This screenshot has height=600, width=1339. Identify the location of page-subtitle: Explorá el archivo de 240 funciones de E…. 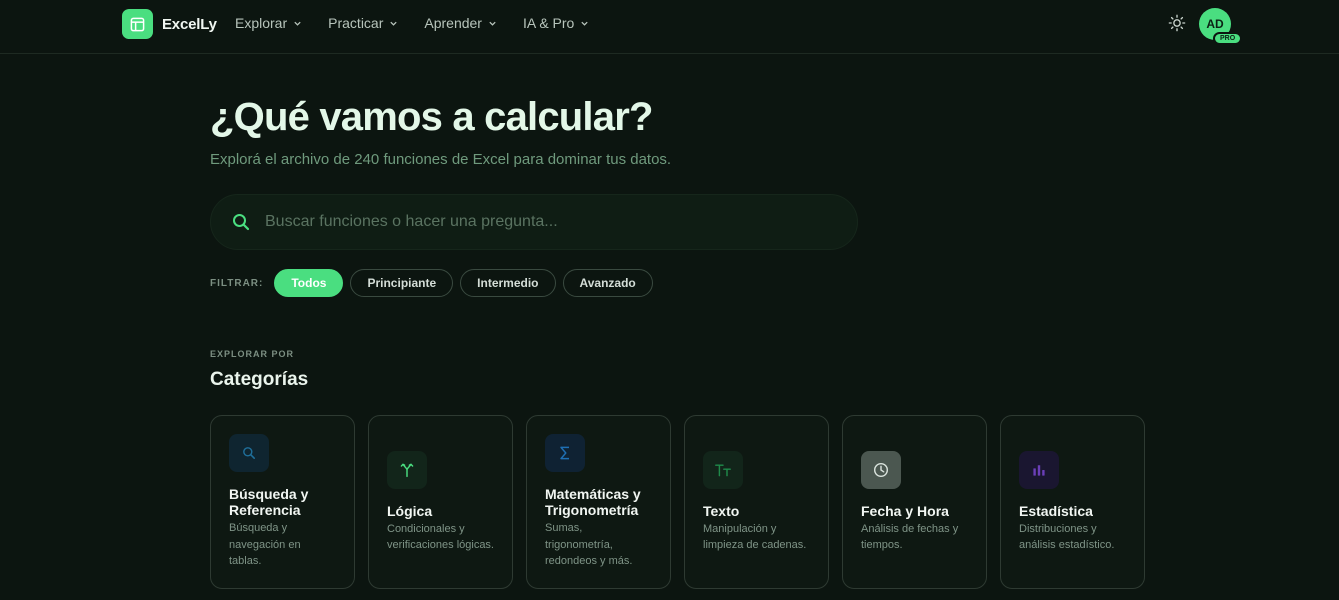
(441, 159).